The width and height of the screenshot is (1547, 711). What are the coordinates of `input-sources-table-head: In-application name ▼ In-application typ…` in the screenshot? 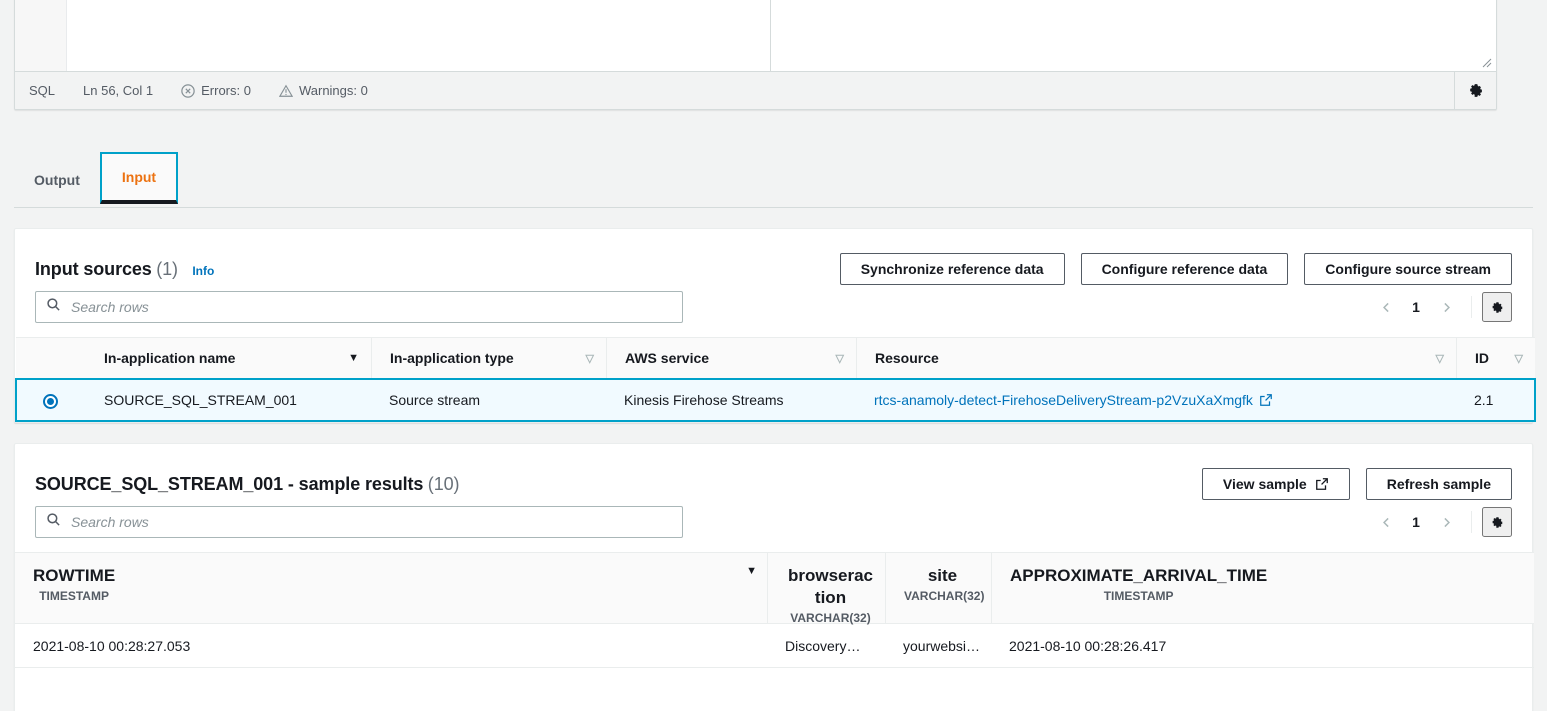 It's located at (775, 358).